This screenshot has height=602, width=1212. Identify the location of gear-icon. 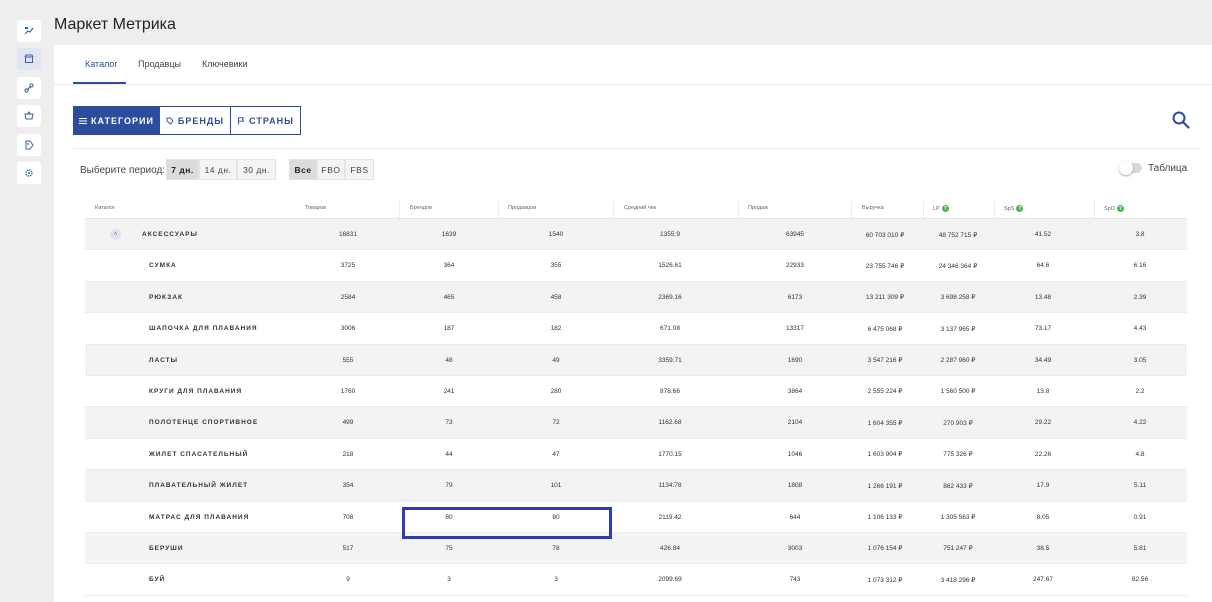
(29, 173).